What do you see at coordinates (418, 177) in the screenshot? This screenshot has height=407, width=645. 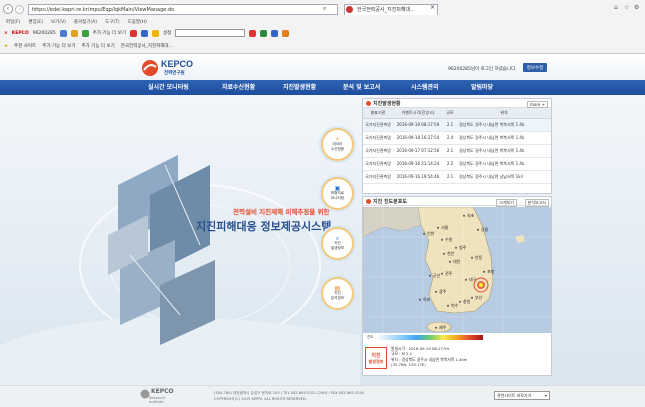 I see `cell-time: 2016-09-16 19:54:46` at bounding box center [418, 177].